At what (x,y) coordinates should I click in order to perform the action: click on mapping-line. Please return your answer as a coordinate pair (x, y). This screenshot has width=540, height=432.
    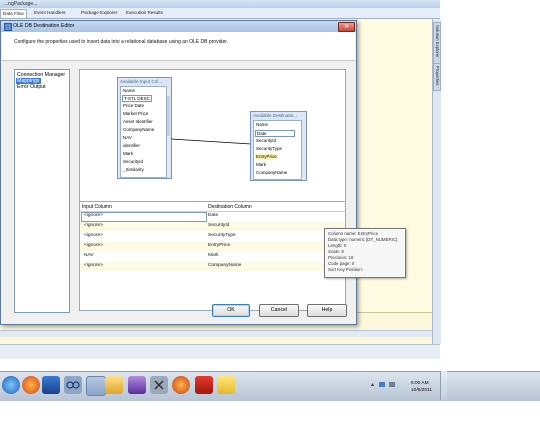
    Looking at the image, I should click on (211, 141).